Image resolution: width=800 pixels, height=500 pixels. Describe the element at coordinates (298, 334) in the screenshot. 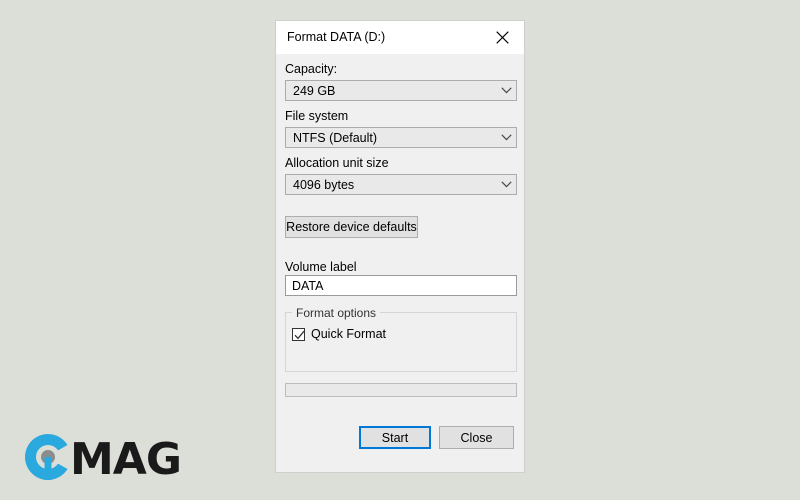

I see `quick-format-checkbox` at that location.